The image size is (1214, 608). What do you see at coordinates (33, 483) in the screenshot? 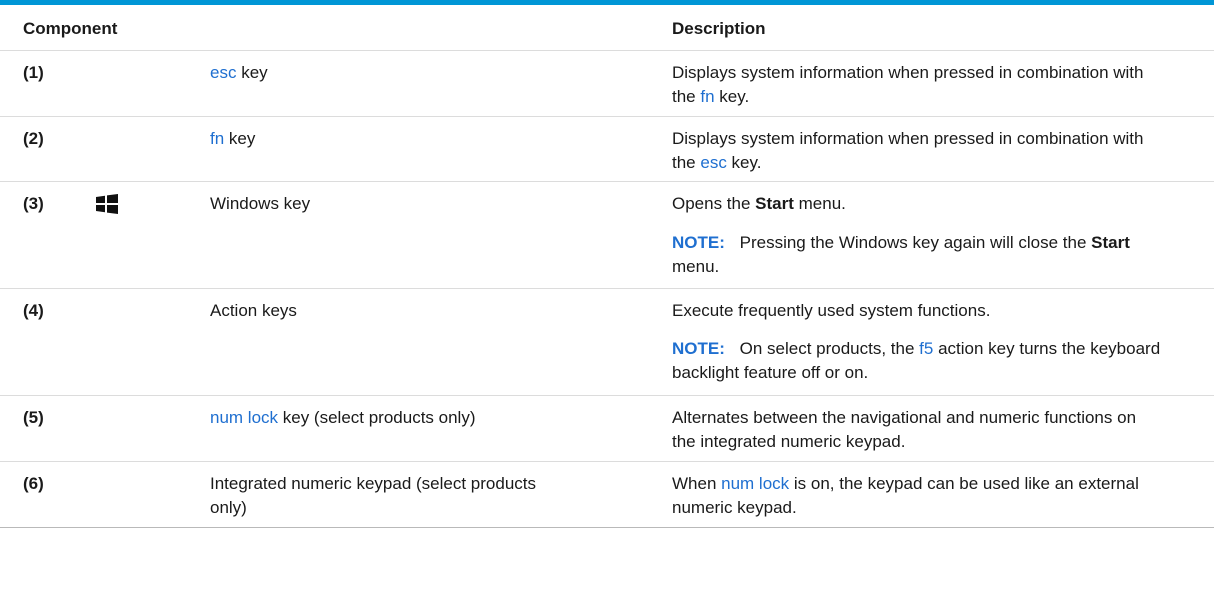
I see `row-number: (6)` at bounding box center [33, 483].